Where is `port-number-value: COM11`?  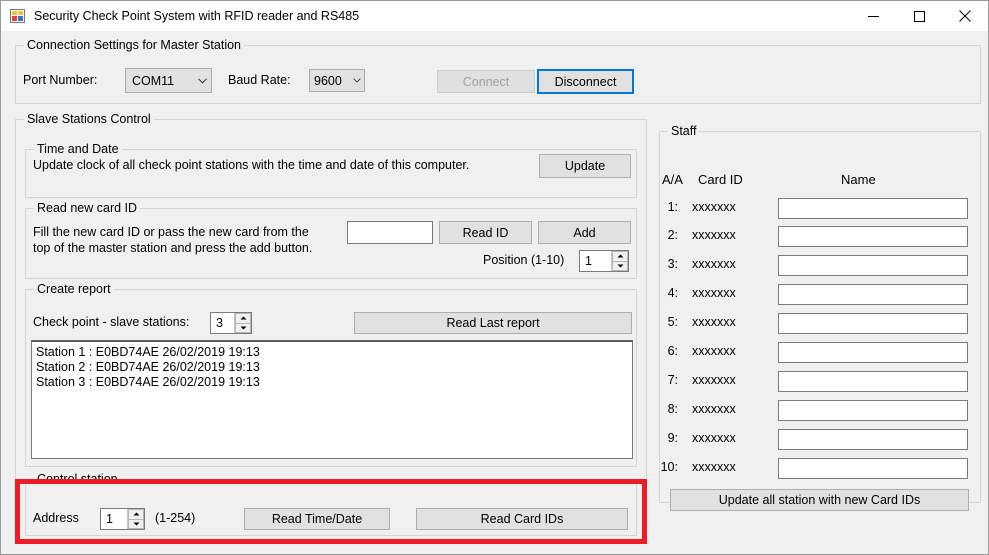
port-number-value: COM11 is located at coordinates (153, 80).